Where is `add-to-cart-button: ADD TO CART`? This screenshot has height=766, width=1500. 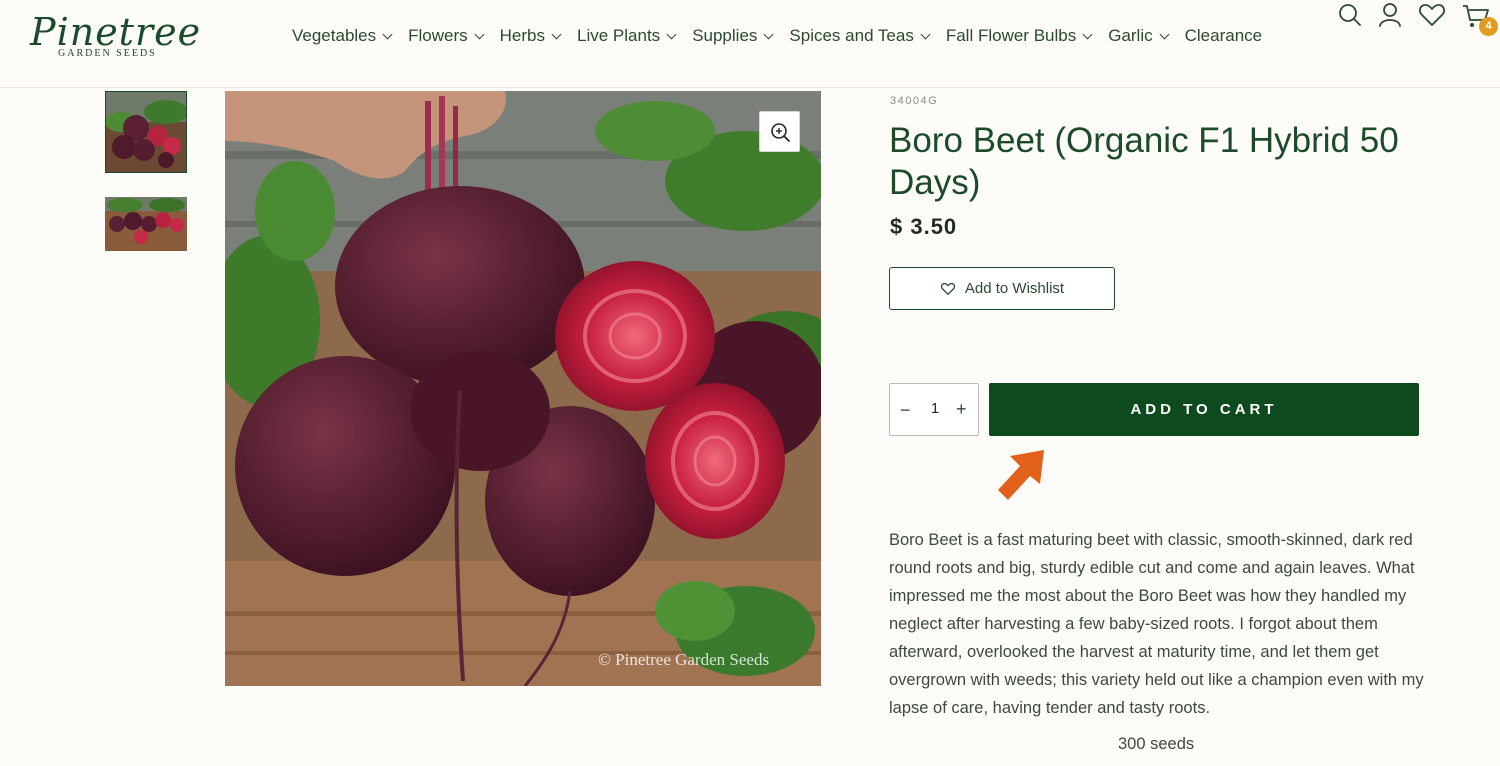
add-to-cart-button: ADD TO CART is located at coordinates (1204, 409).